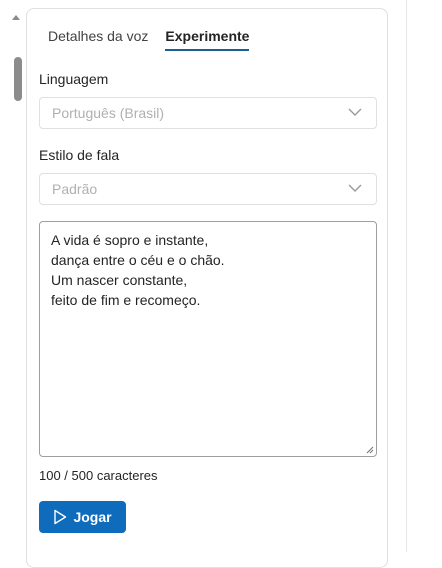 The image size is (442, 568). What do you see at coordinates (74, 79) in the screenshot?
I see `language-label: Linguagem` at bounding box center [74, 79].